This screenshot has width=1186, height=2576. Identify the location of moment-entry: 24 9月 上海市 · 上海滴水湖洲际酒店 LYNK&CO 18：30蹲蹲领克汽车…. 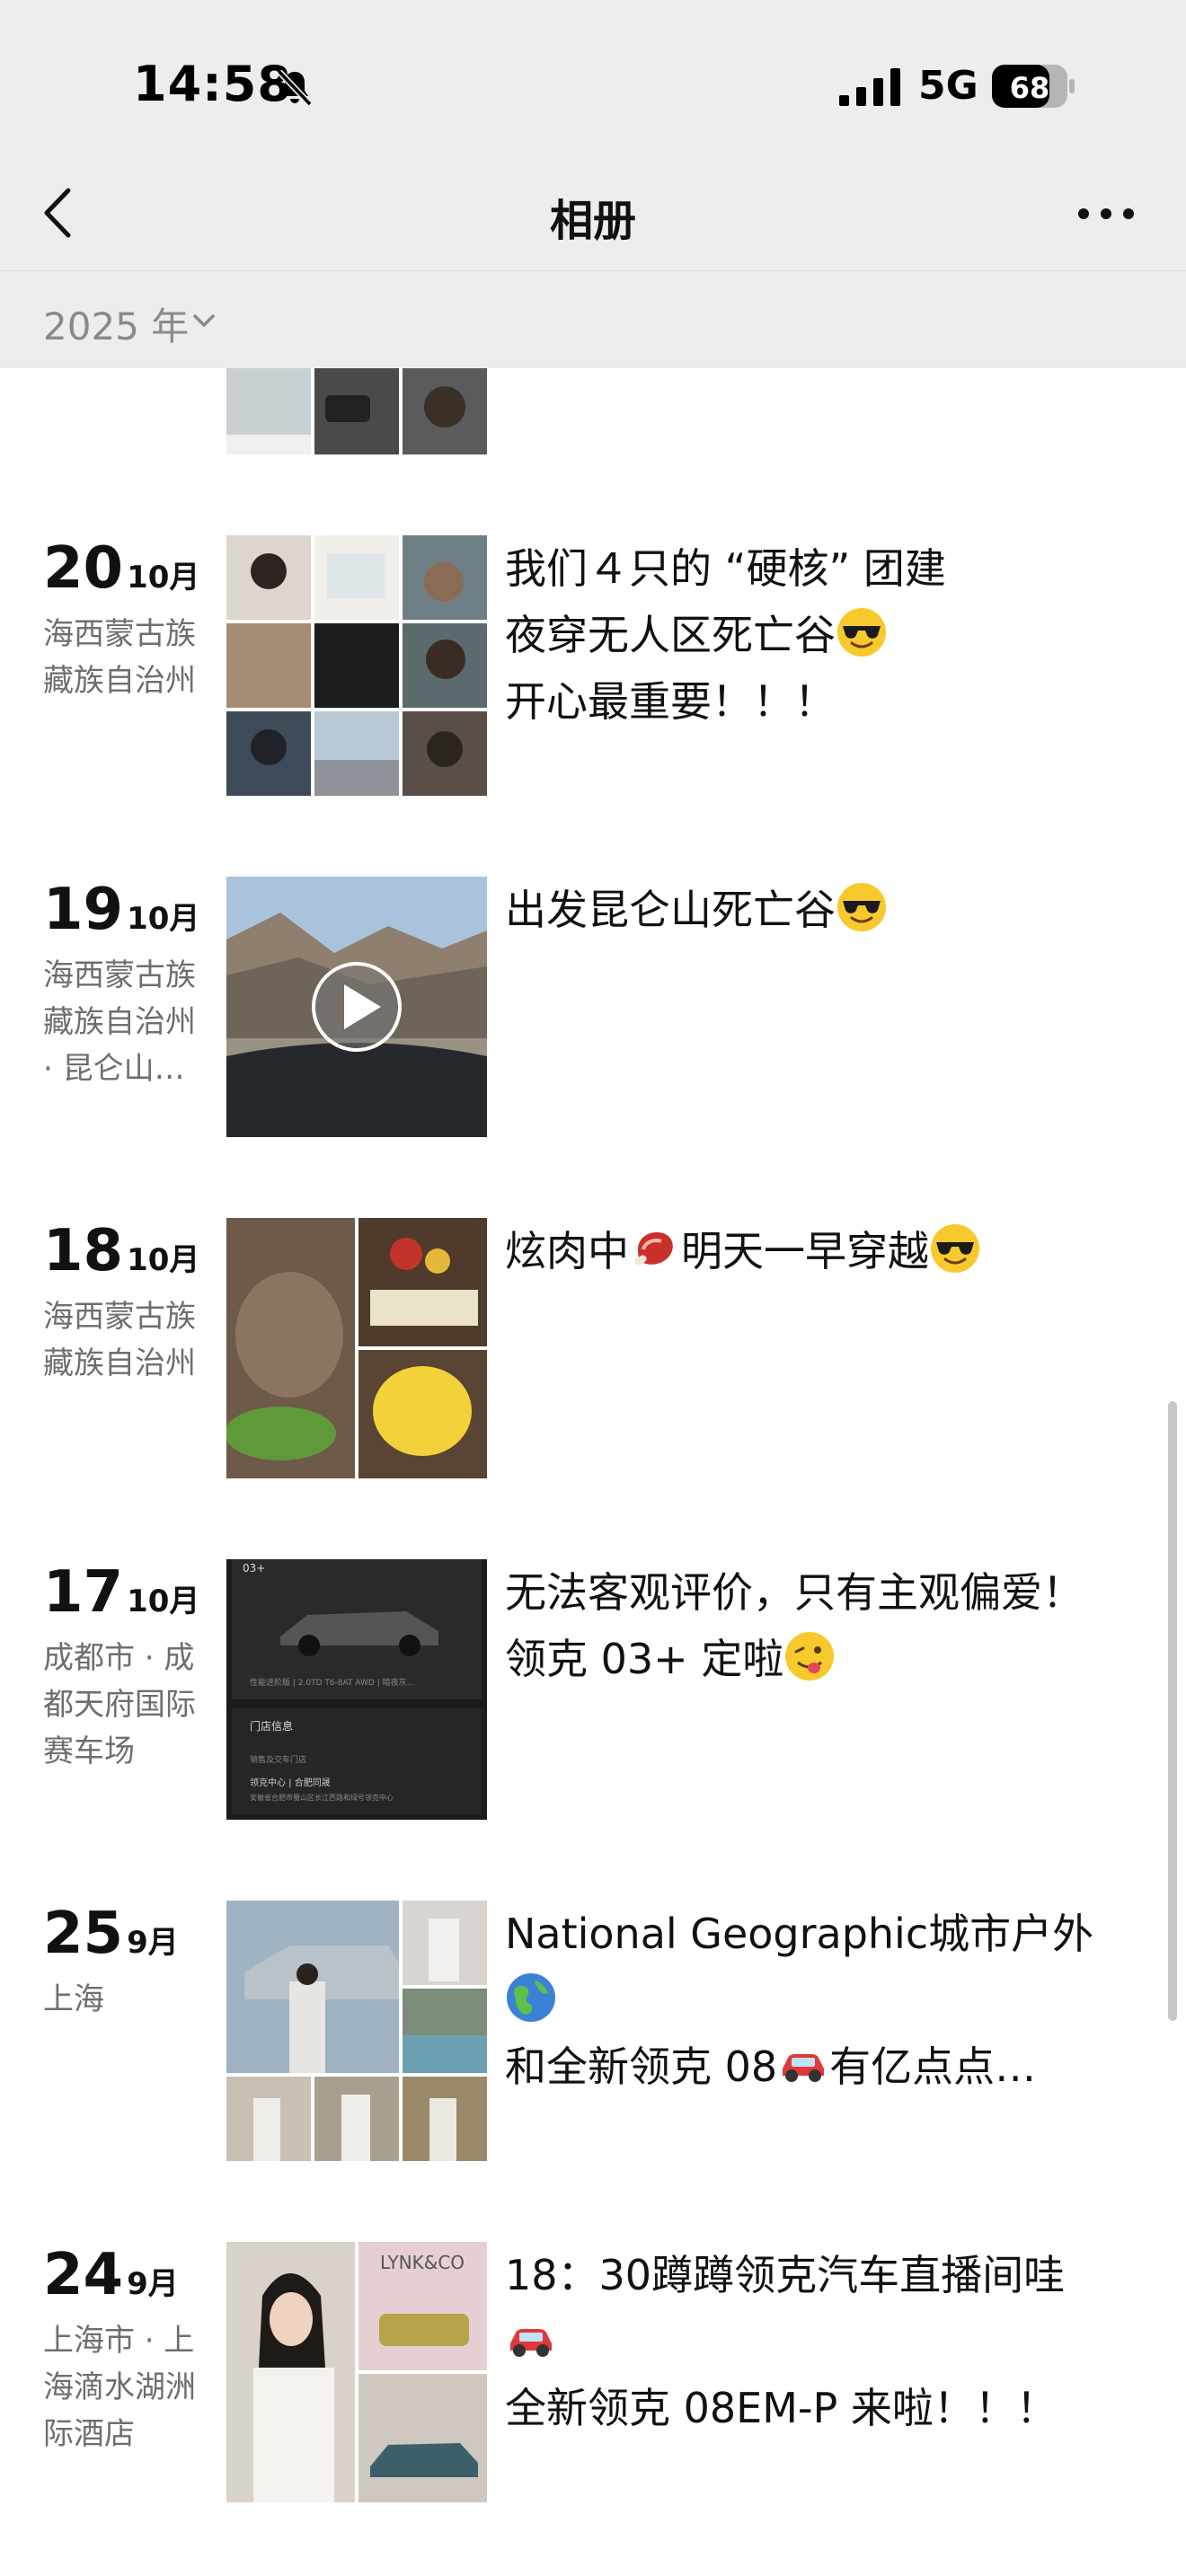
(593, 2372).